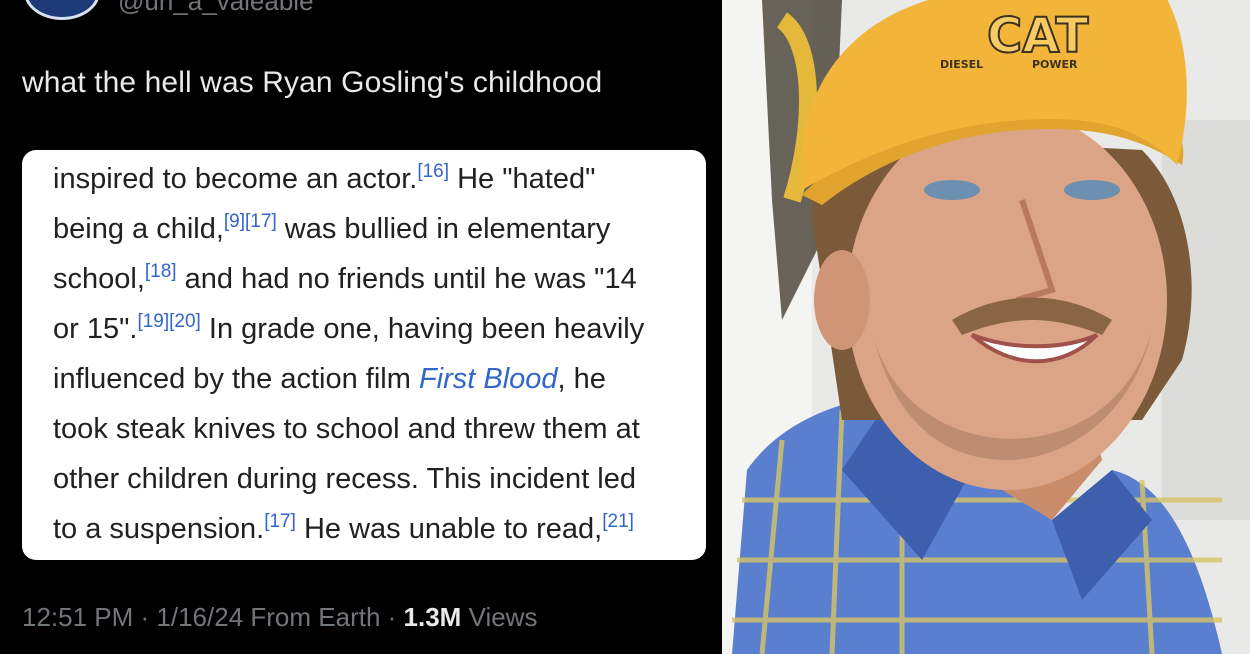 The height and width of the screenshot is (654, 1250). What do you see at coordinates (250, 221) in the screenshot?
I see `citation-link: [9][17]` at bounding box center [250, 221].